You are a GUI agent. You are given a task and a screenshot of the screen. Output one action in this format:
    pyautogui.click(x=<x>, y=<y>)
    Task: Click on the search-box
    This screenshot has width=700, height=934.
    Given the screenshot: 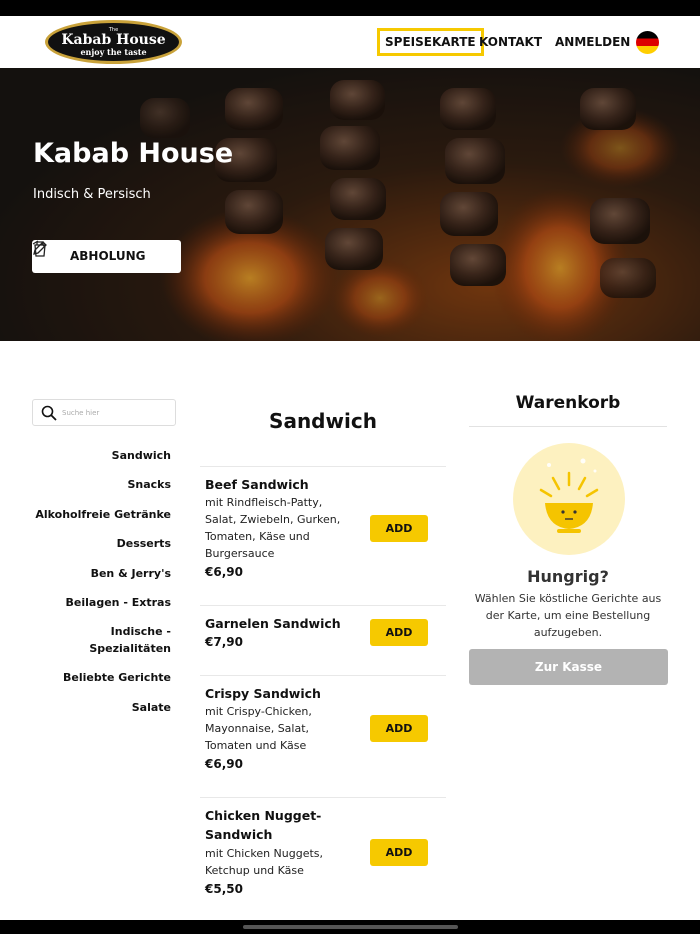 What is the action you would take?
    pyautogui.click(x=104, y=412)
    